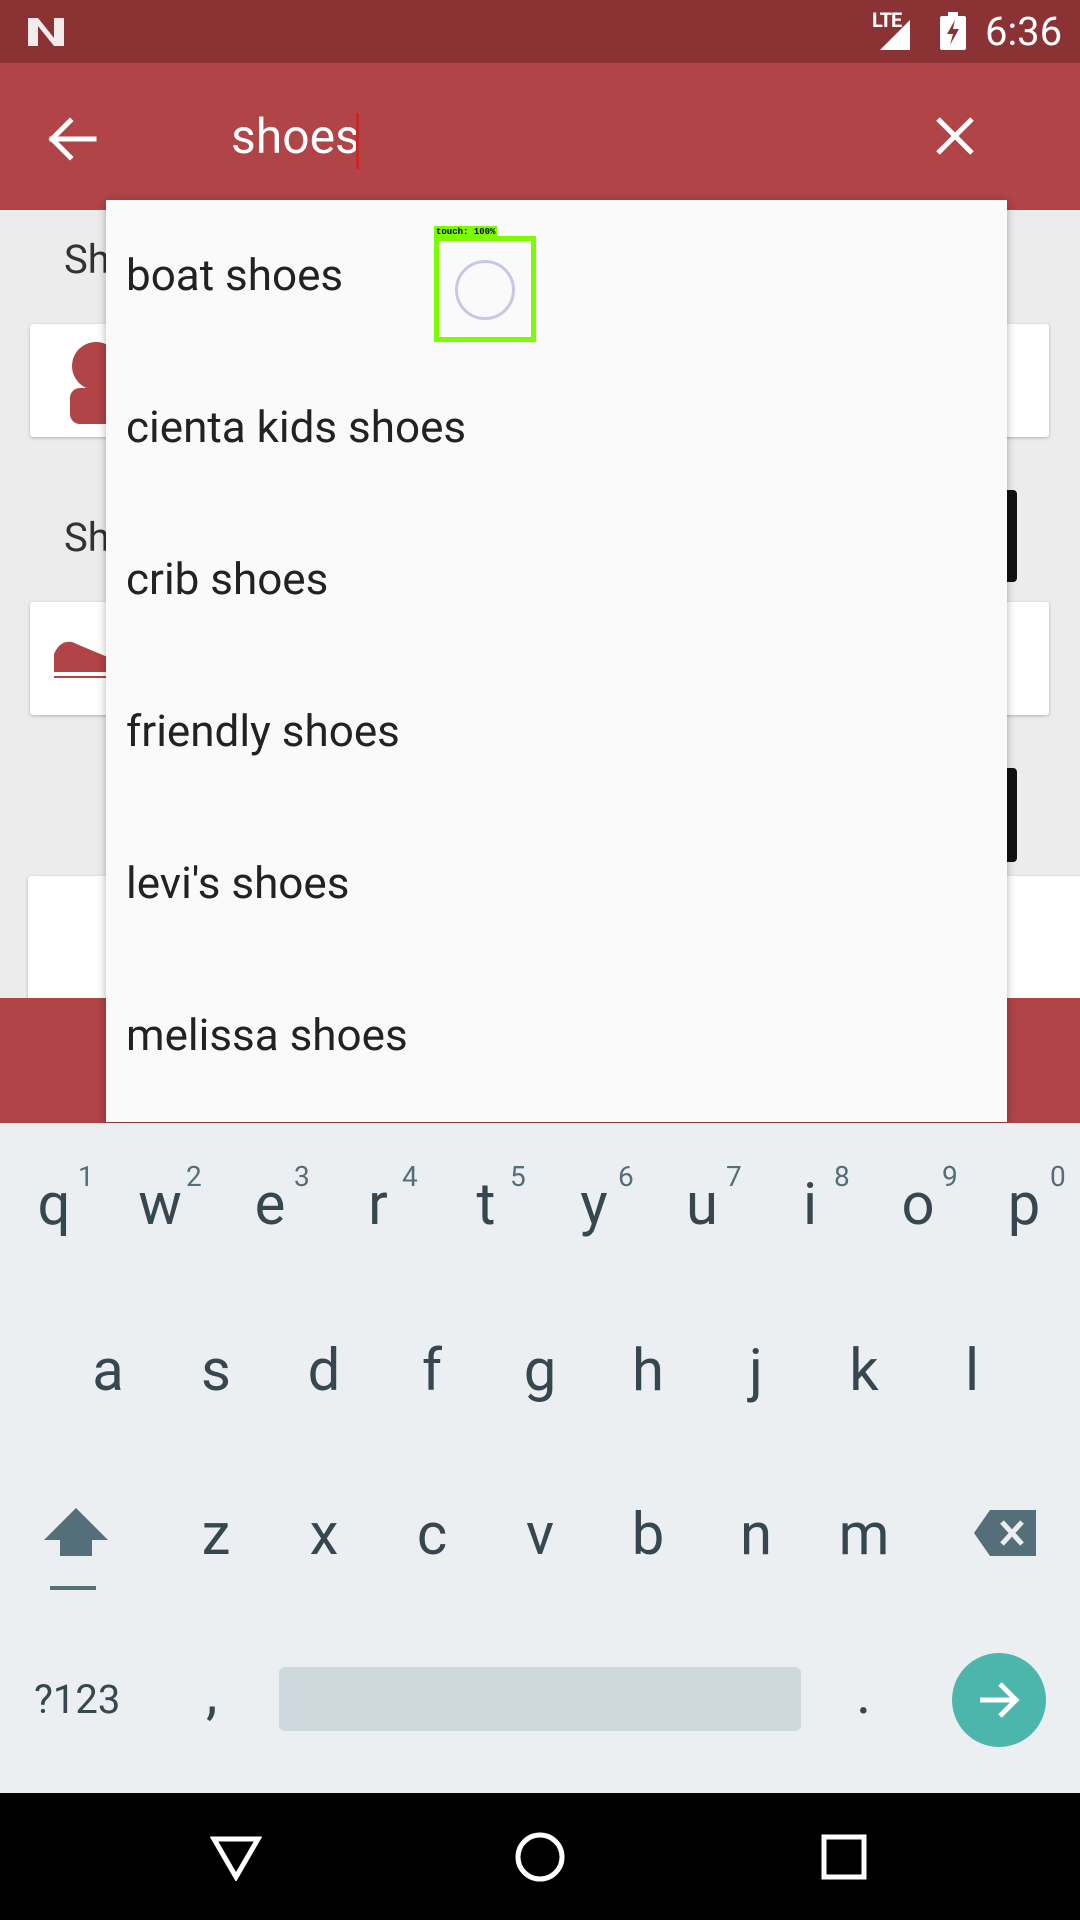 This screenshot has width=1080, height=1920. Describe the element at coordinates (77, 1700) in the screenshot. I see `symbols-key: ?123` at that location.